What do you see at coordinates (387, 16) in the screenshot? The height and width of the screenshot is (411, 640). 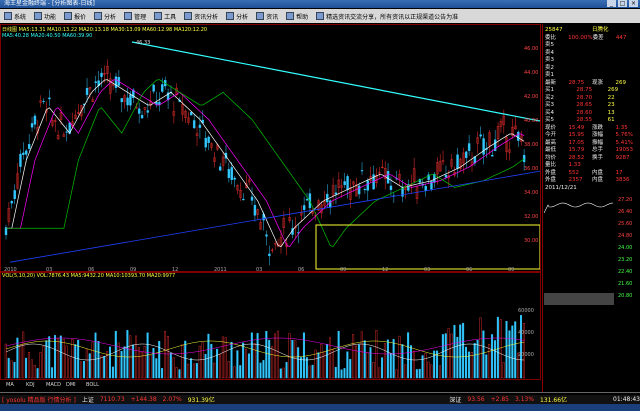 I see `menu-msg: 精选资讯交流分享，所有资讯以正规渠道公告为准` at bounding box center [387, 16].